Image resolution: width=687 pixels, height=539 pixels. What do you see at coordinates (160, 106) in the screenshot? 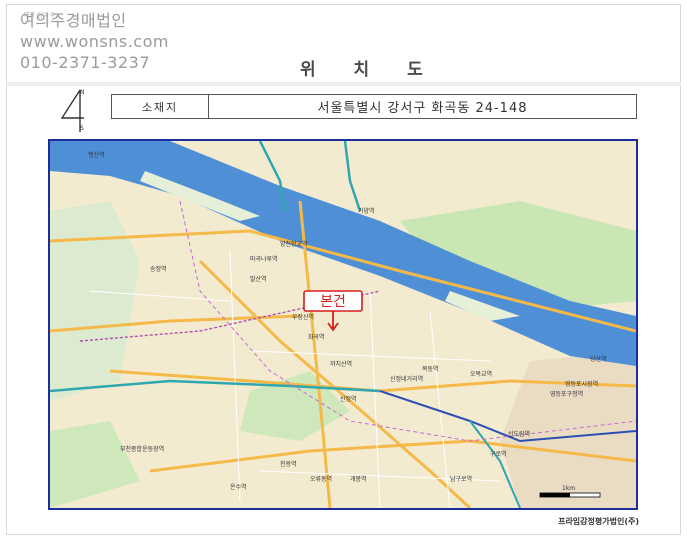
I see `address-label: 소재지` at bounding box center [160, 106].